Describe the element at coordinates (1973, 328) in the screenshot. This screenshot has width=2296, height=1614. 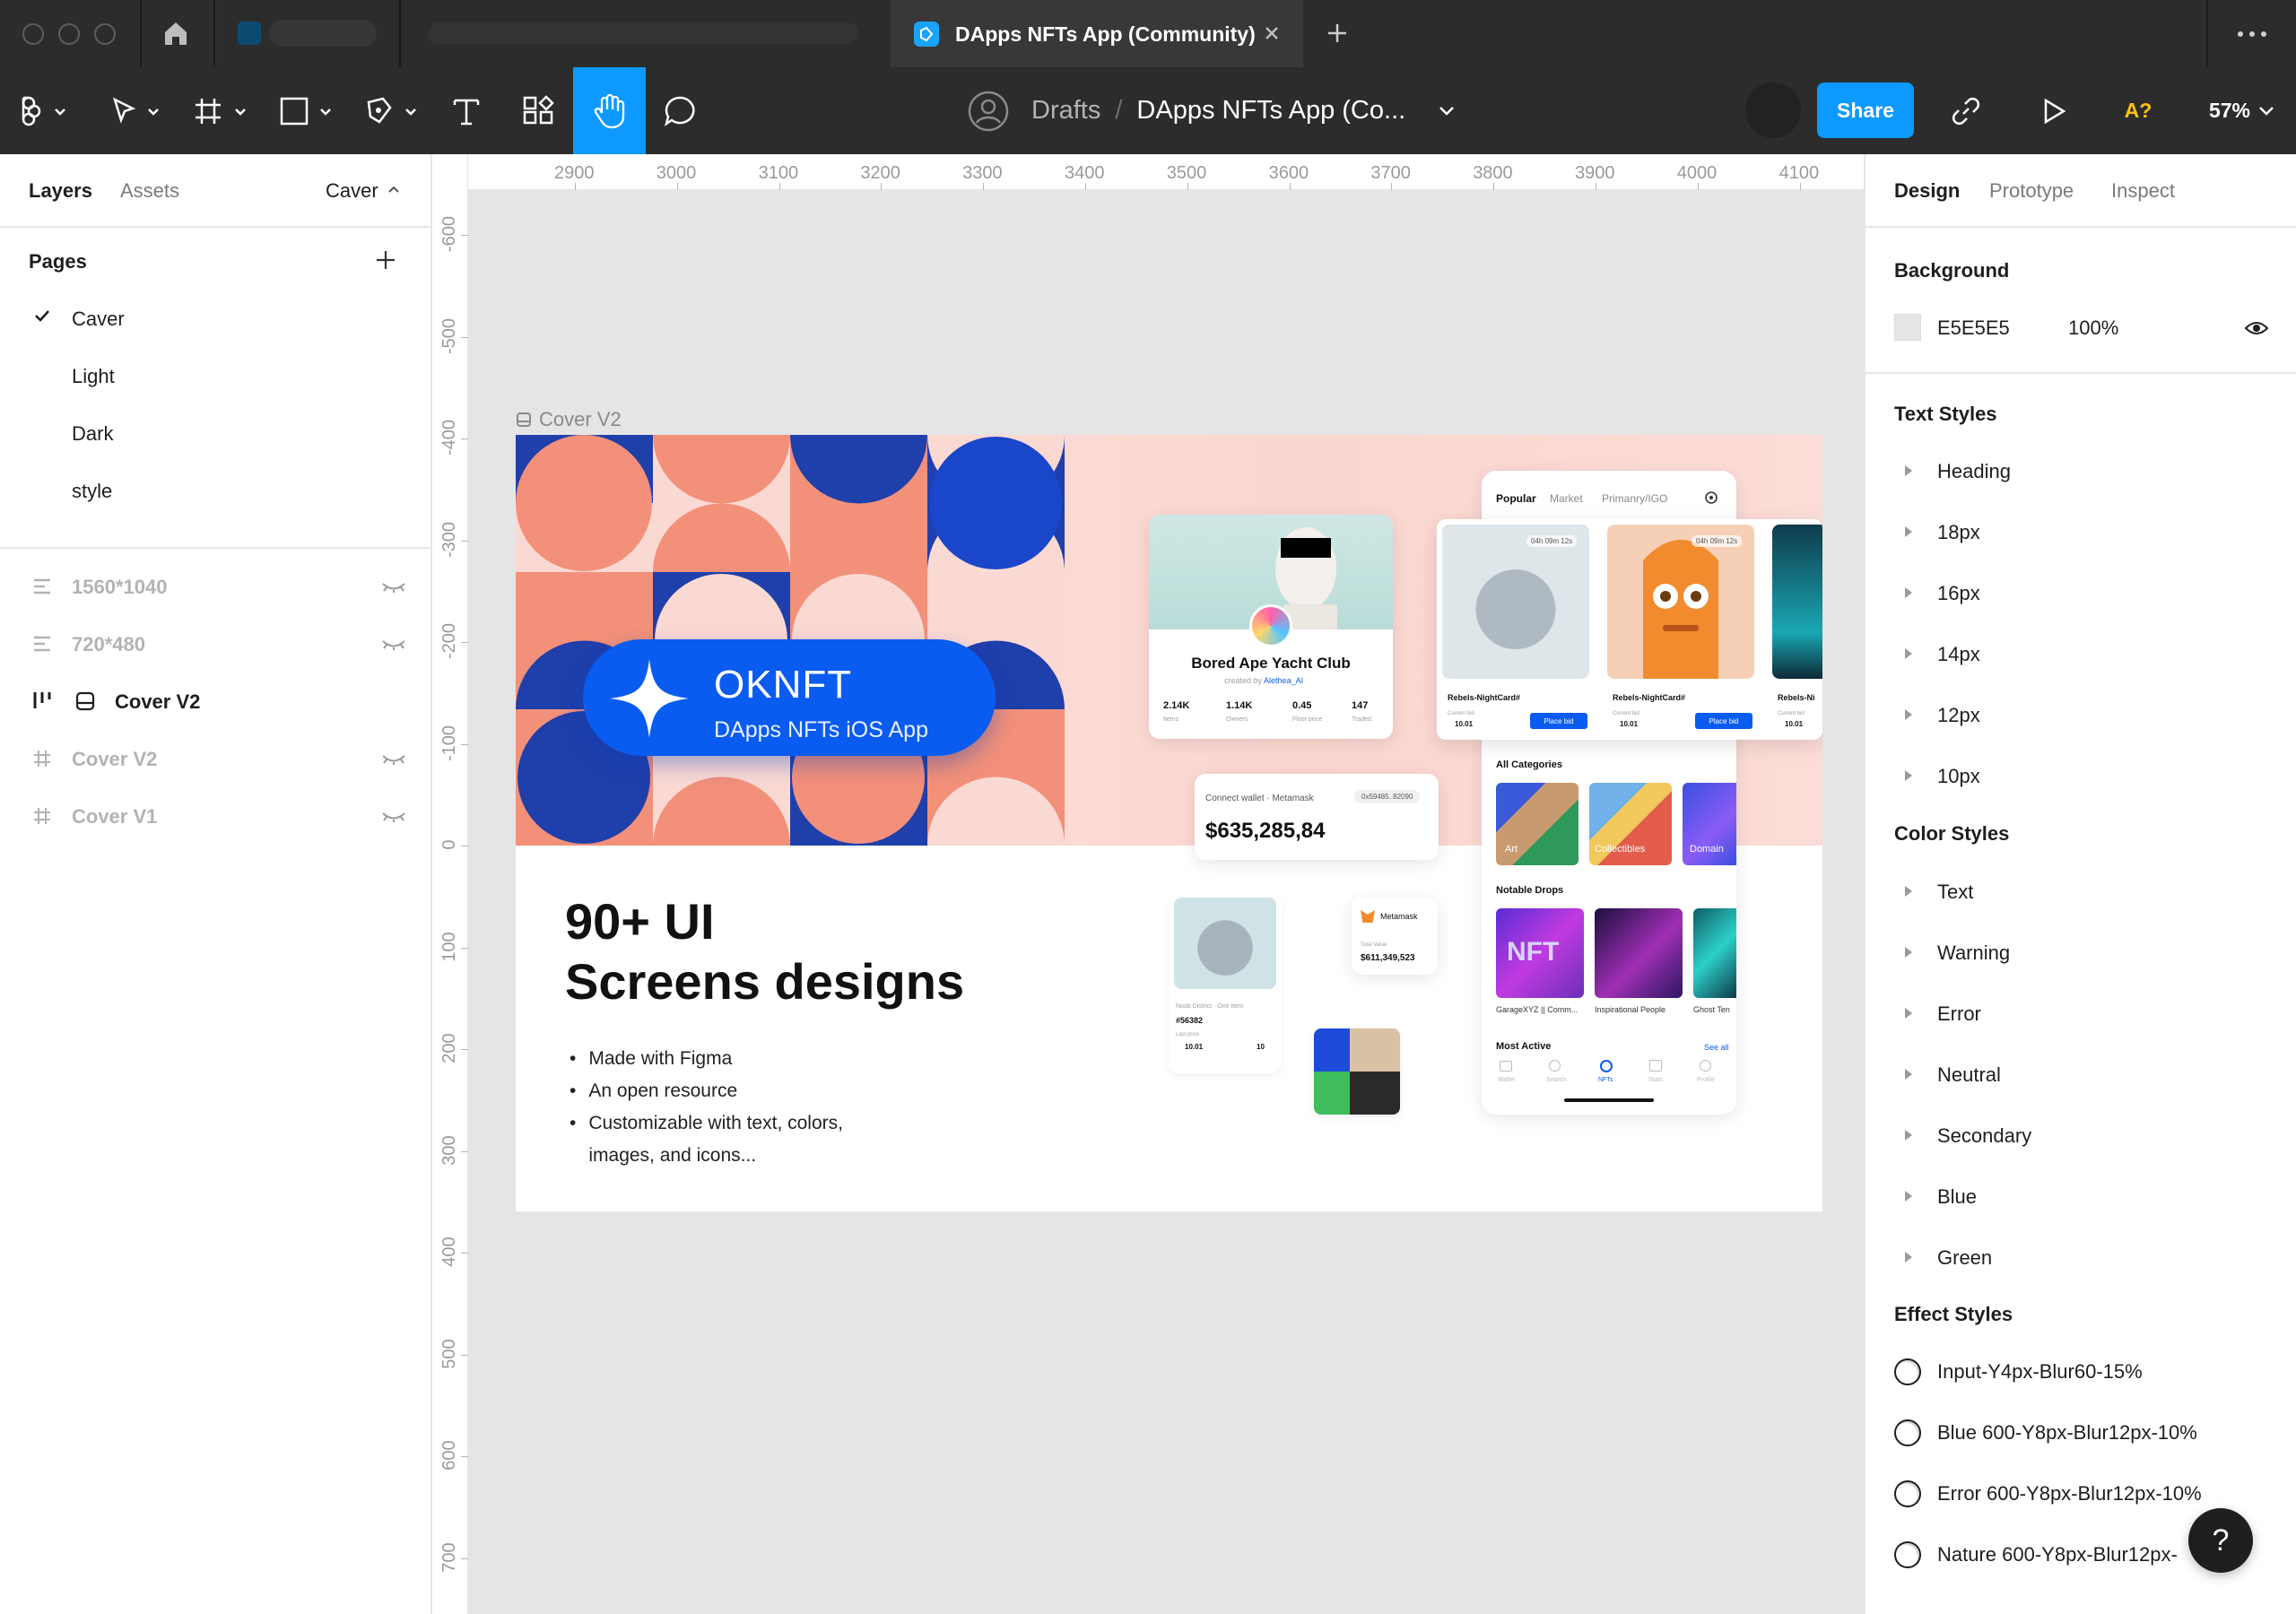
I see `background-hex: E5E5E5` at that location.